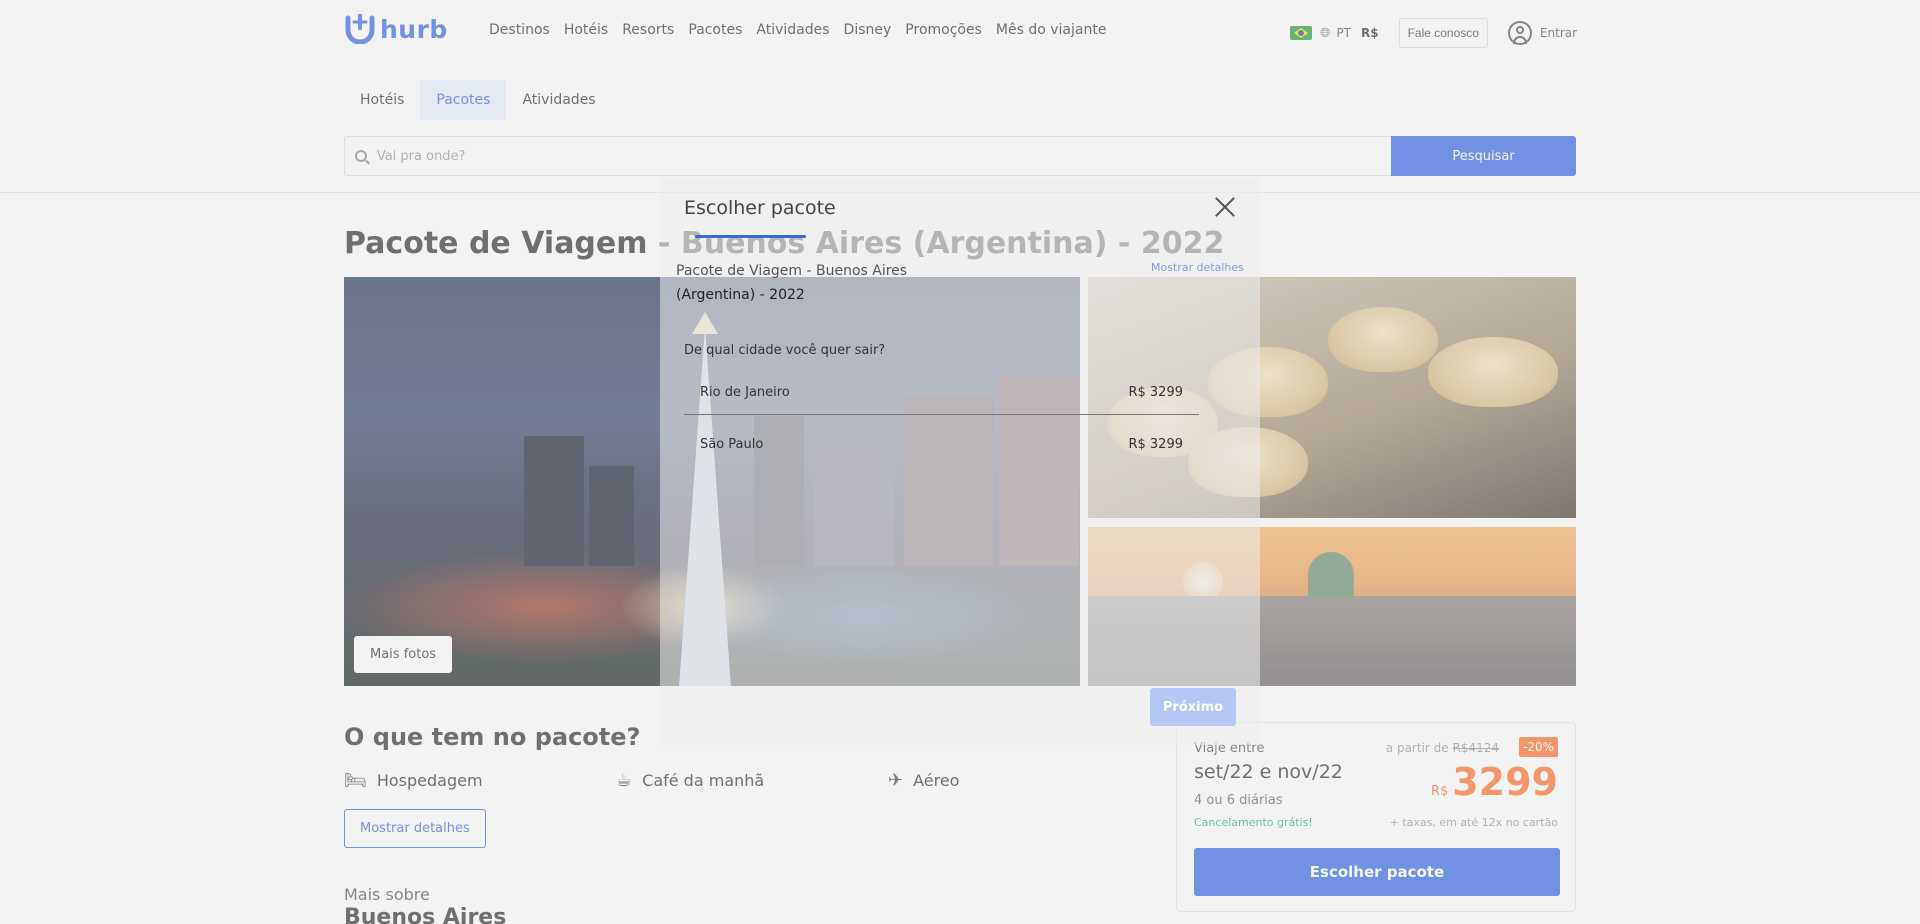  I want to click on close-icon, so click(1225, 207).